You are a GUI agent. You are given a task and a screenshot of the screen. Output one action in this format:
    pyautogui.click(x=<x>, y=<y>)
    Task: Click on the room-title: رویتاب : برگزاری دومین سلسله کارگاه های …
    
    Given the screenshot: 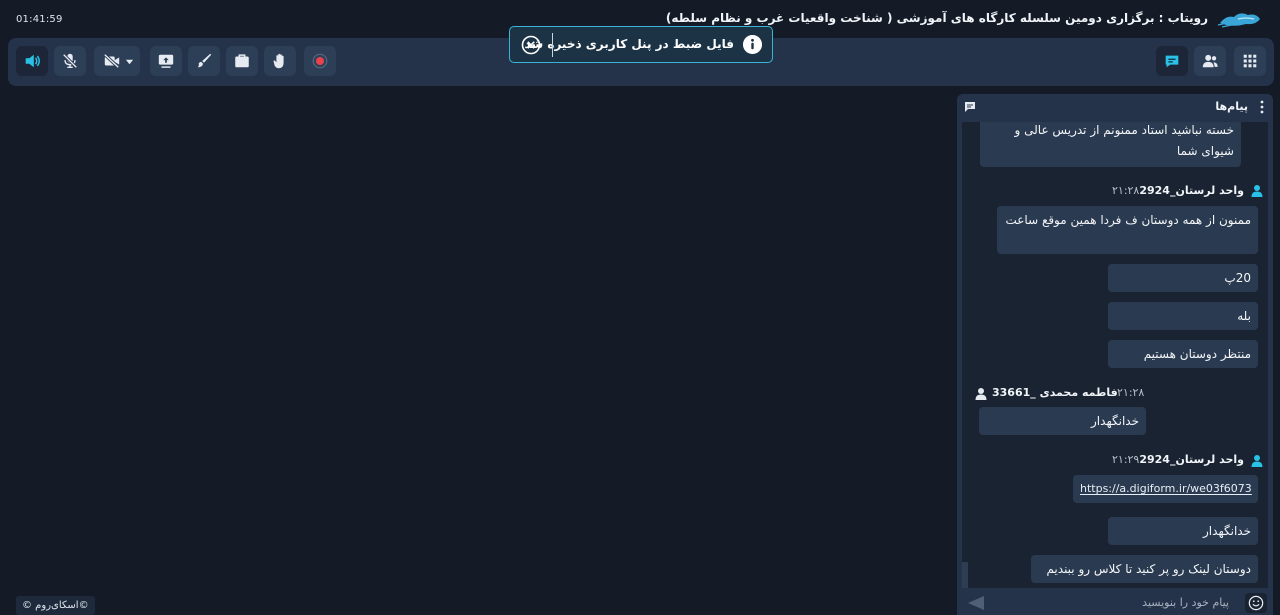 What is the action you would take?
    pyautogui.click(x=936, y=18)
    